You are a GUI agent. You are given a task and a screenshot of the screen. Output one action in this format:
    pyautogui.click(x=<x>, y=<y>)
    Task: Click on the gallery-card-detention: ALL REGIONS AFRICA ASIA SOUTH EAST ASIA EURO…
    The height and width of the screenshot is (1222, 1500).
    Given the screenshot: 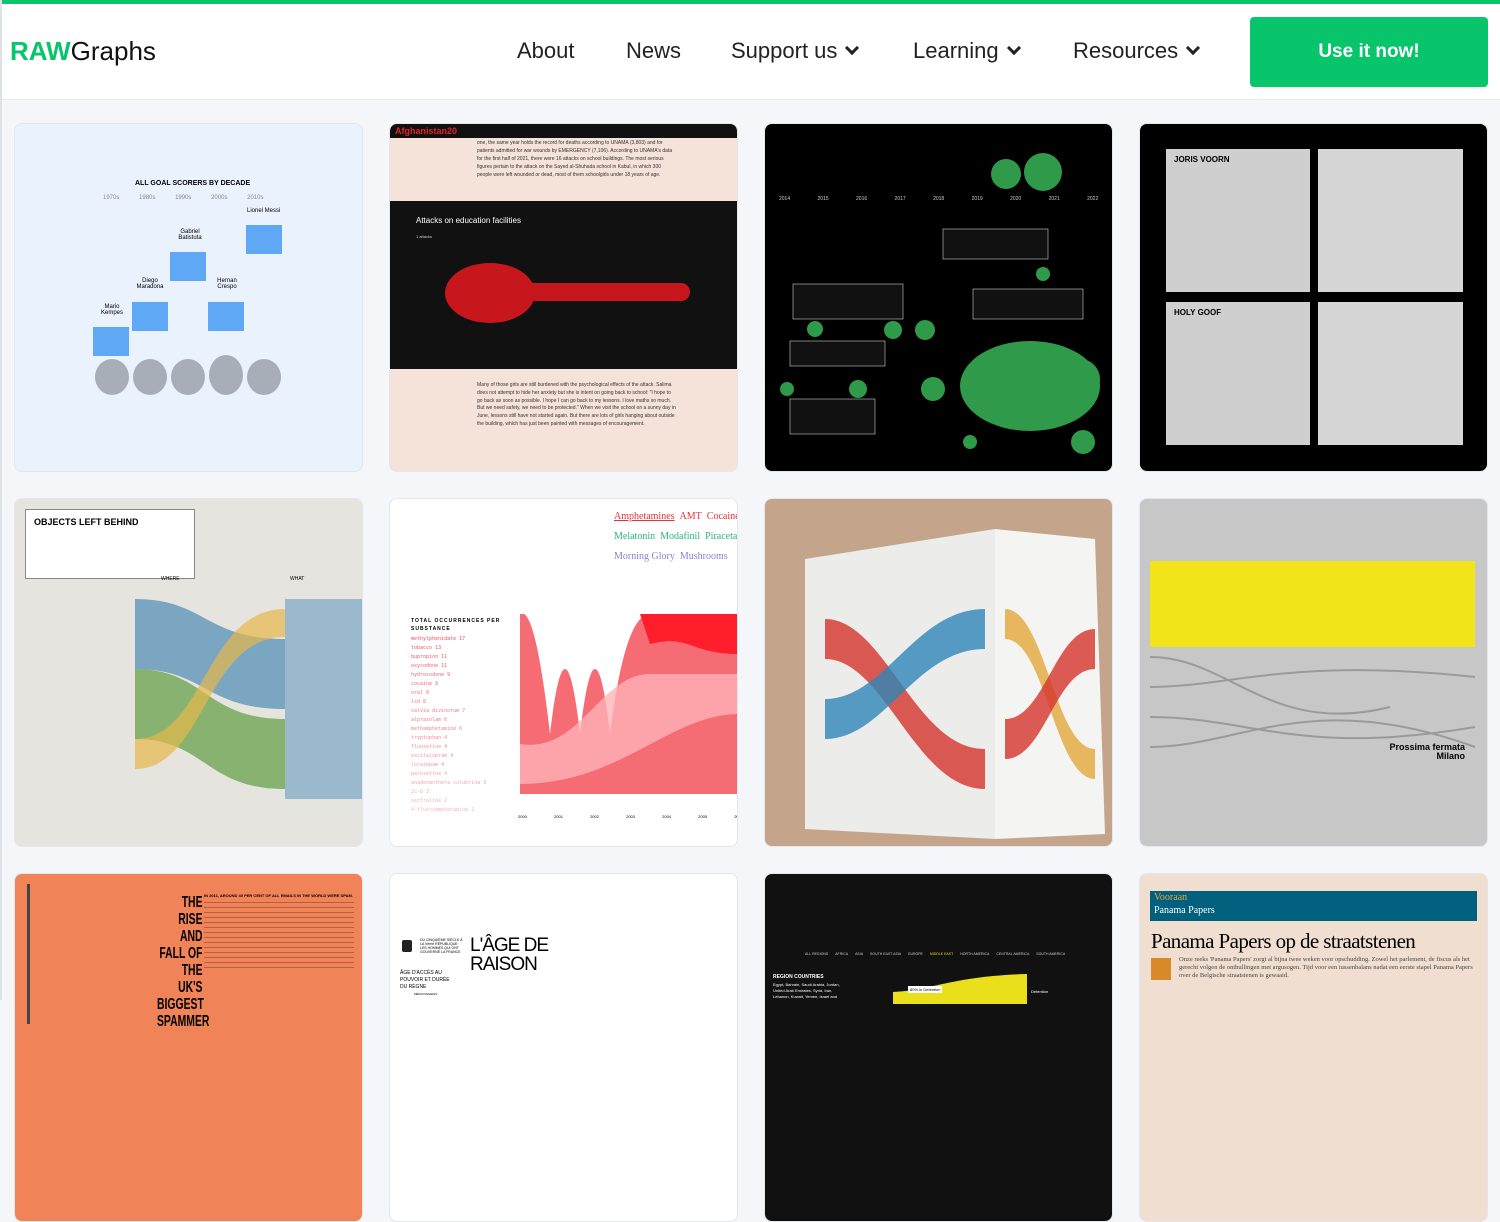 What is the action you would take?
    pyautogui.click(x=938, y=1047)
    